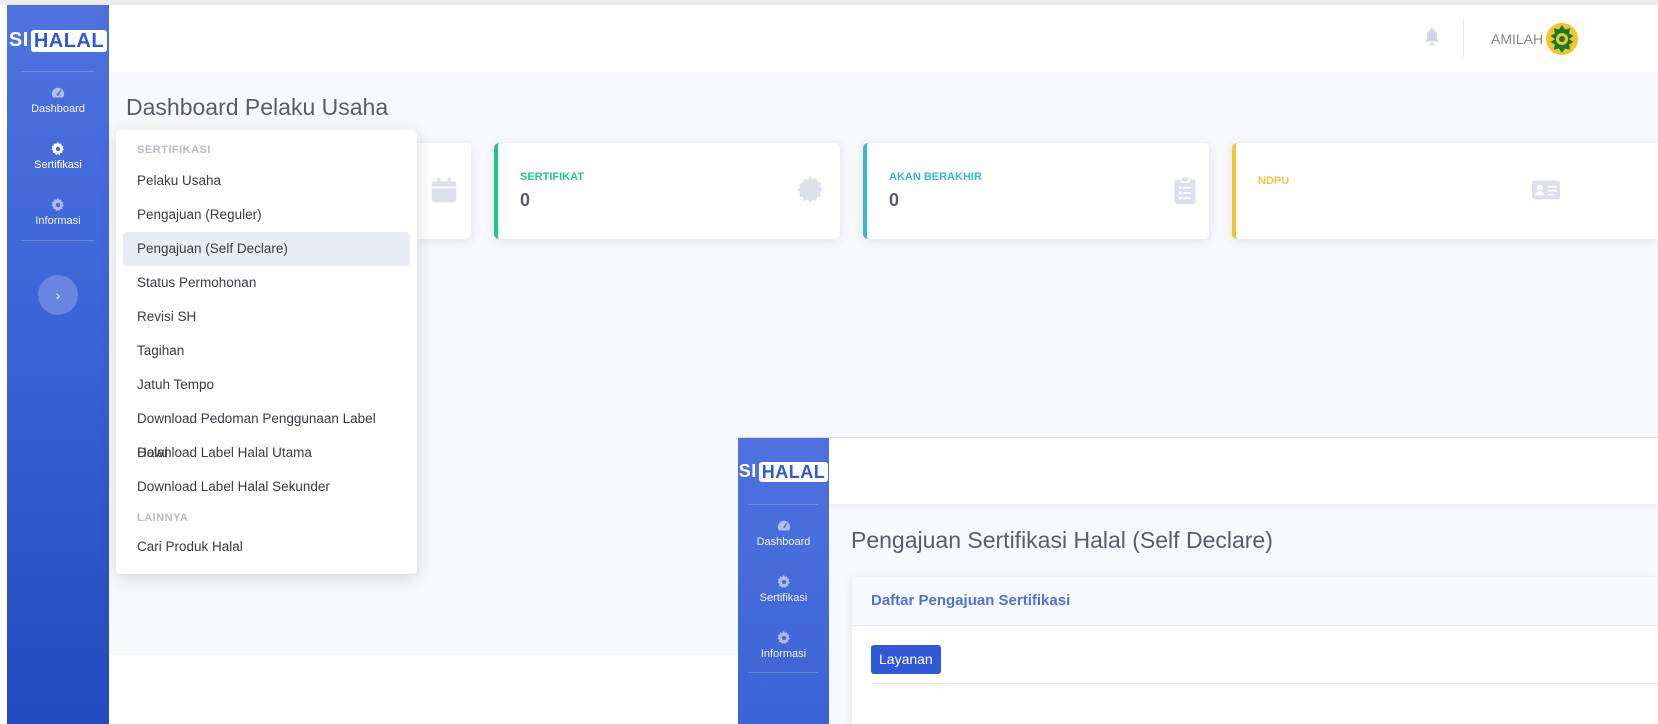 The width and height of the screenshot is (1658, 724). What do you see at coordinates (1463, 38) in the screenshot?
I see `topbar-divider` at bounding box center [1463, 38].